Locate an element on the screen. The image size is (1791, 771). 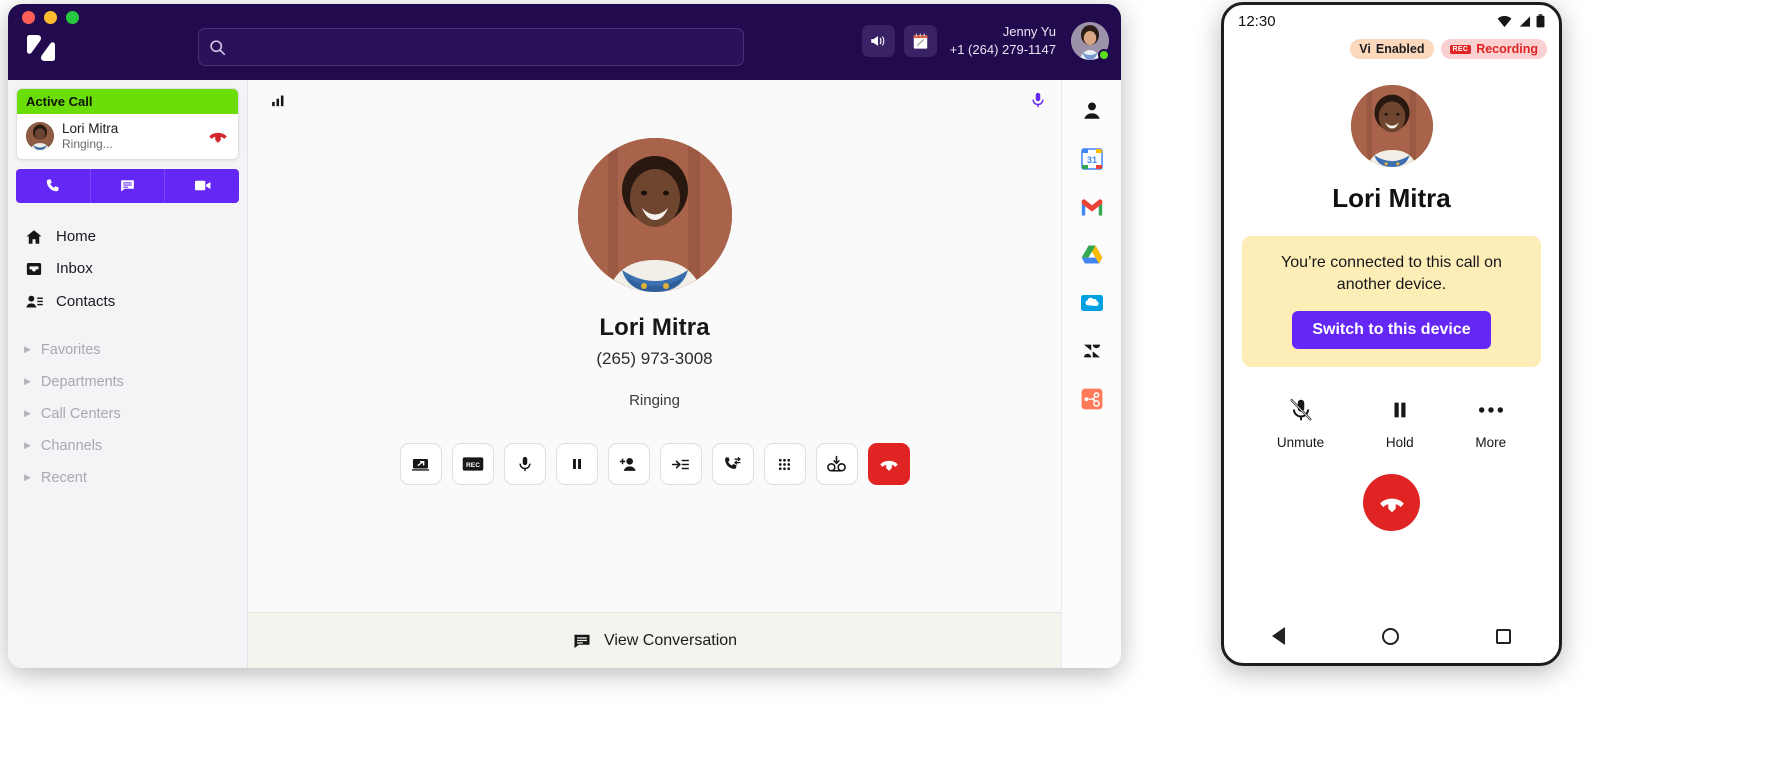
window-traffic-lights is located at coordinates (50, 17).